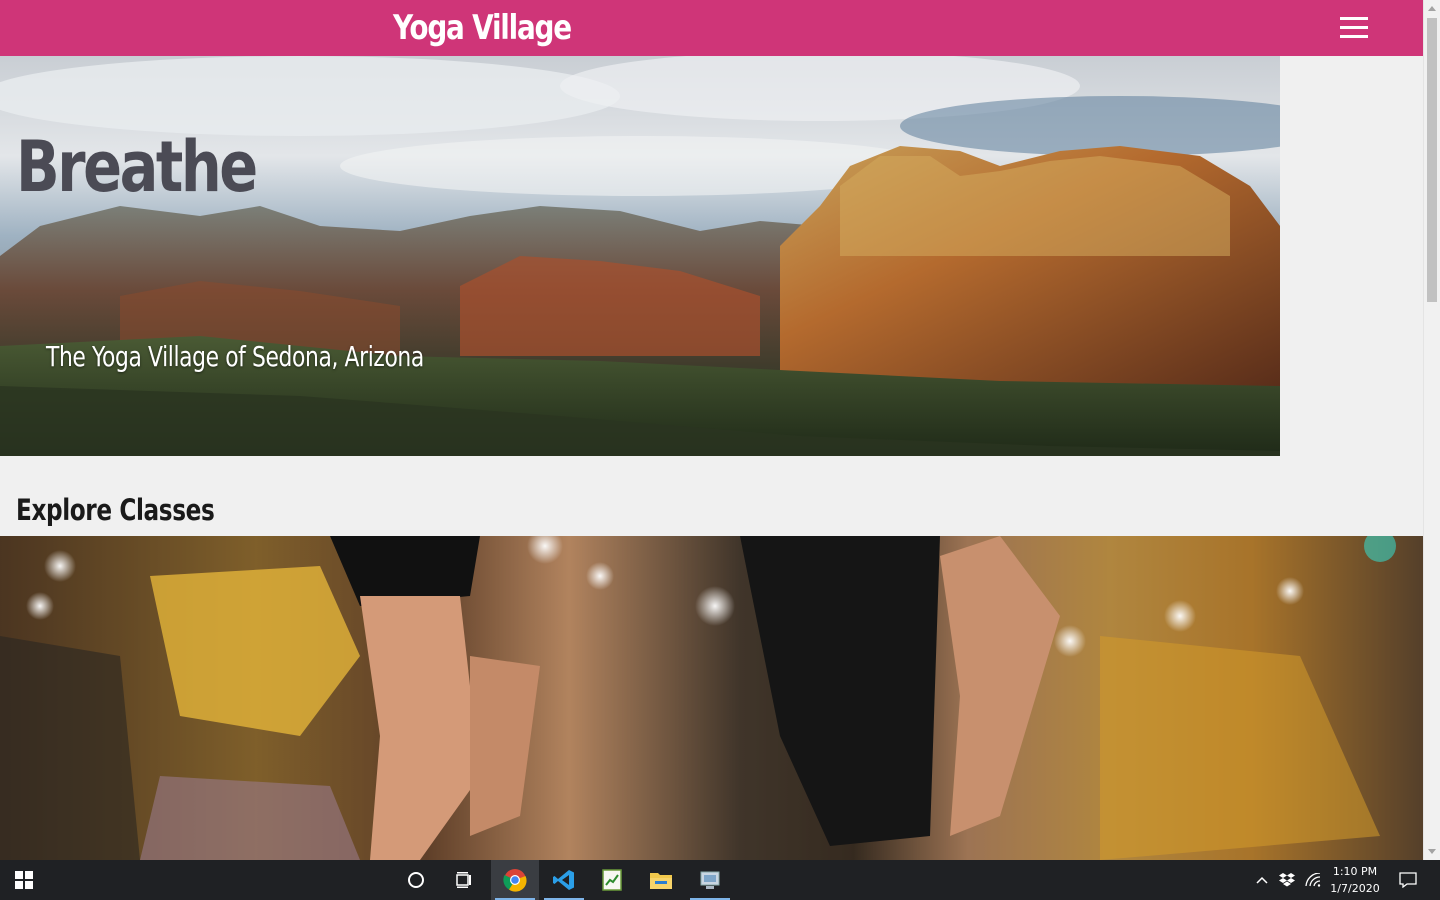  Describe the element at coordinates (482, 28) in the screenshot. I see `site-brand: Yoga Village` at that location.